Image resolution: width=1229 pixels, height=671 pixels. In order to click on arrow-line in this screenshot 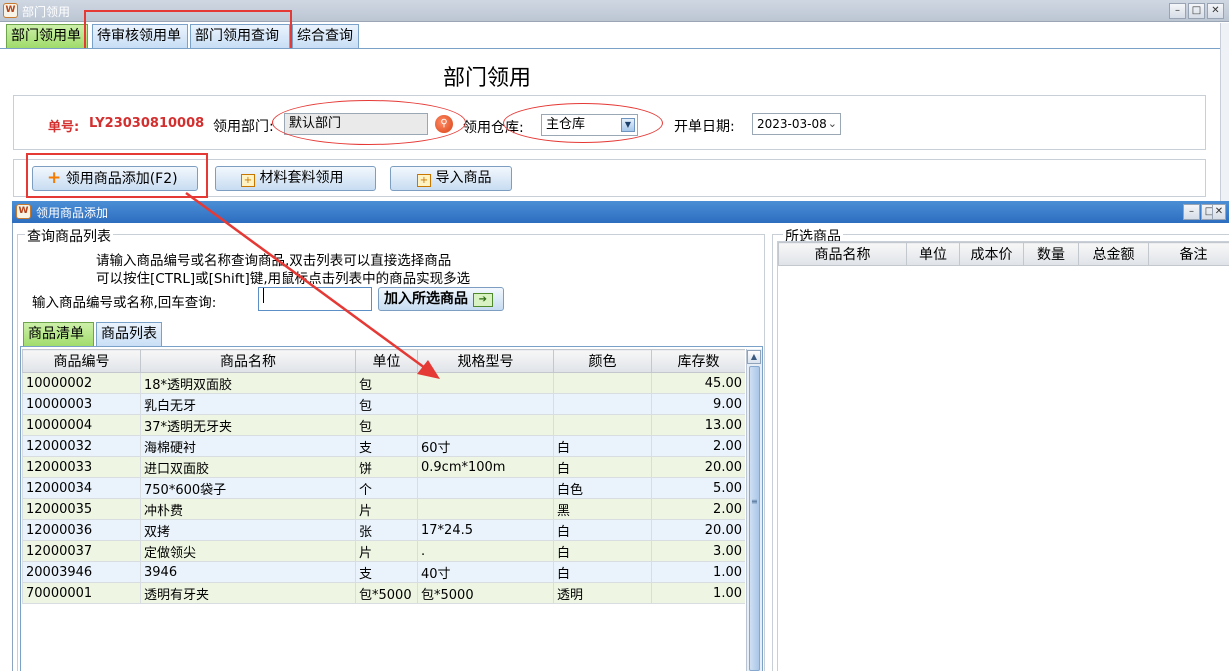, I will do `click(305, 280)`.